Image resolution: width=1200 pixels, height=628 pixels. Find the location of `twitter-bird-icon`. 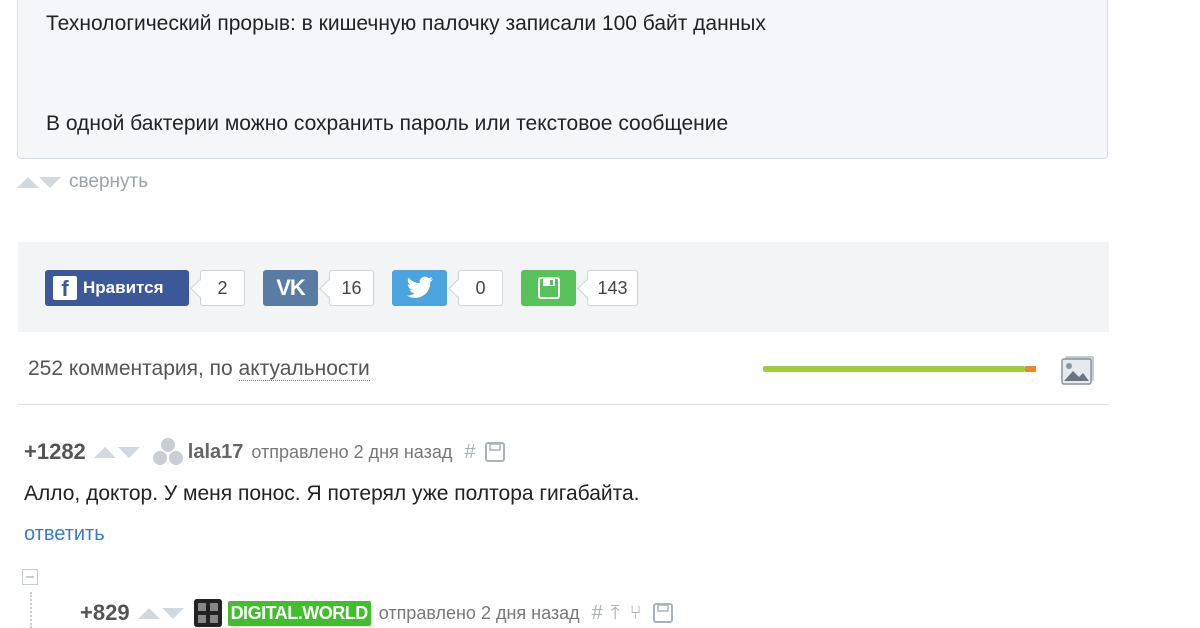

twitter-bird-icon is located at coordinates (419, 287).